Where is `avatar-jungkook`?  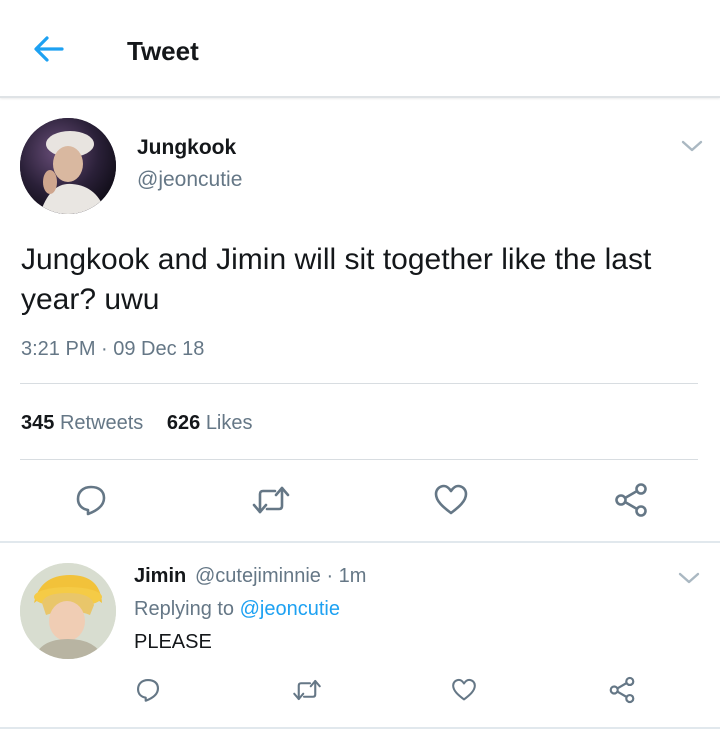
avatar-jungkook is located at coordinates (68, 166).